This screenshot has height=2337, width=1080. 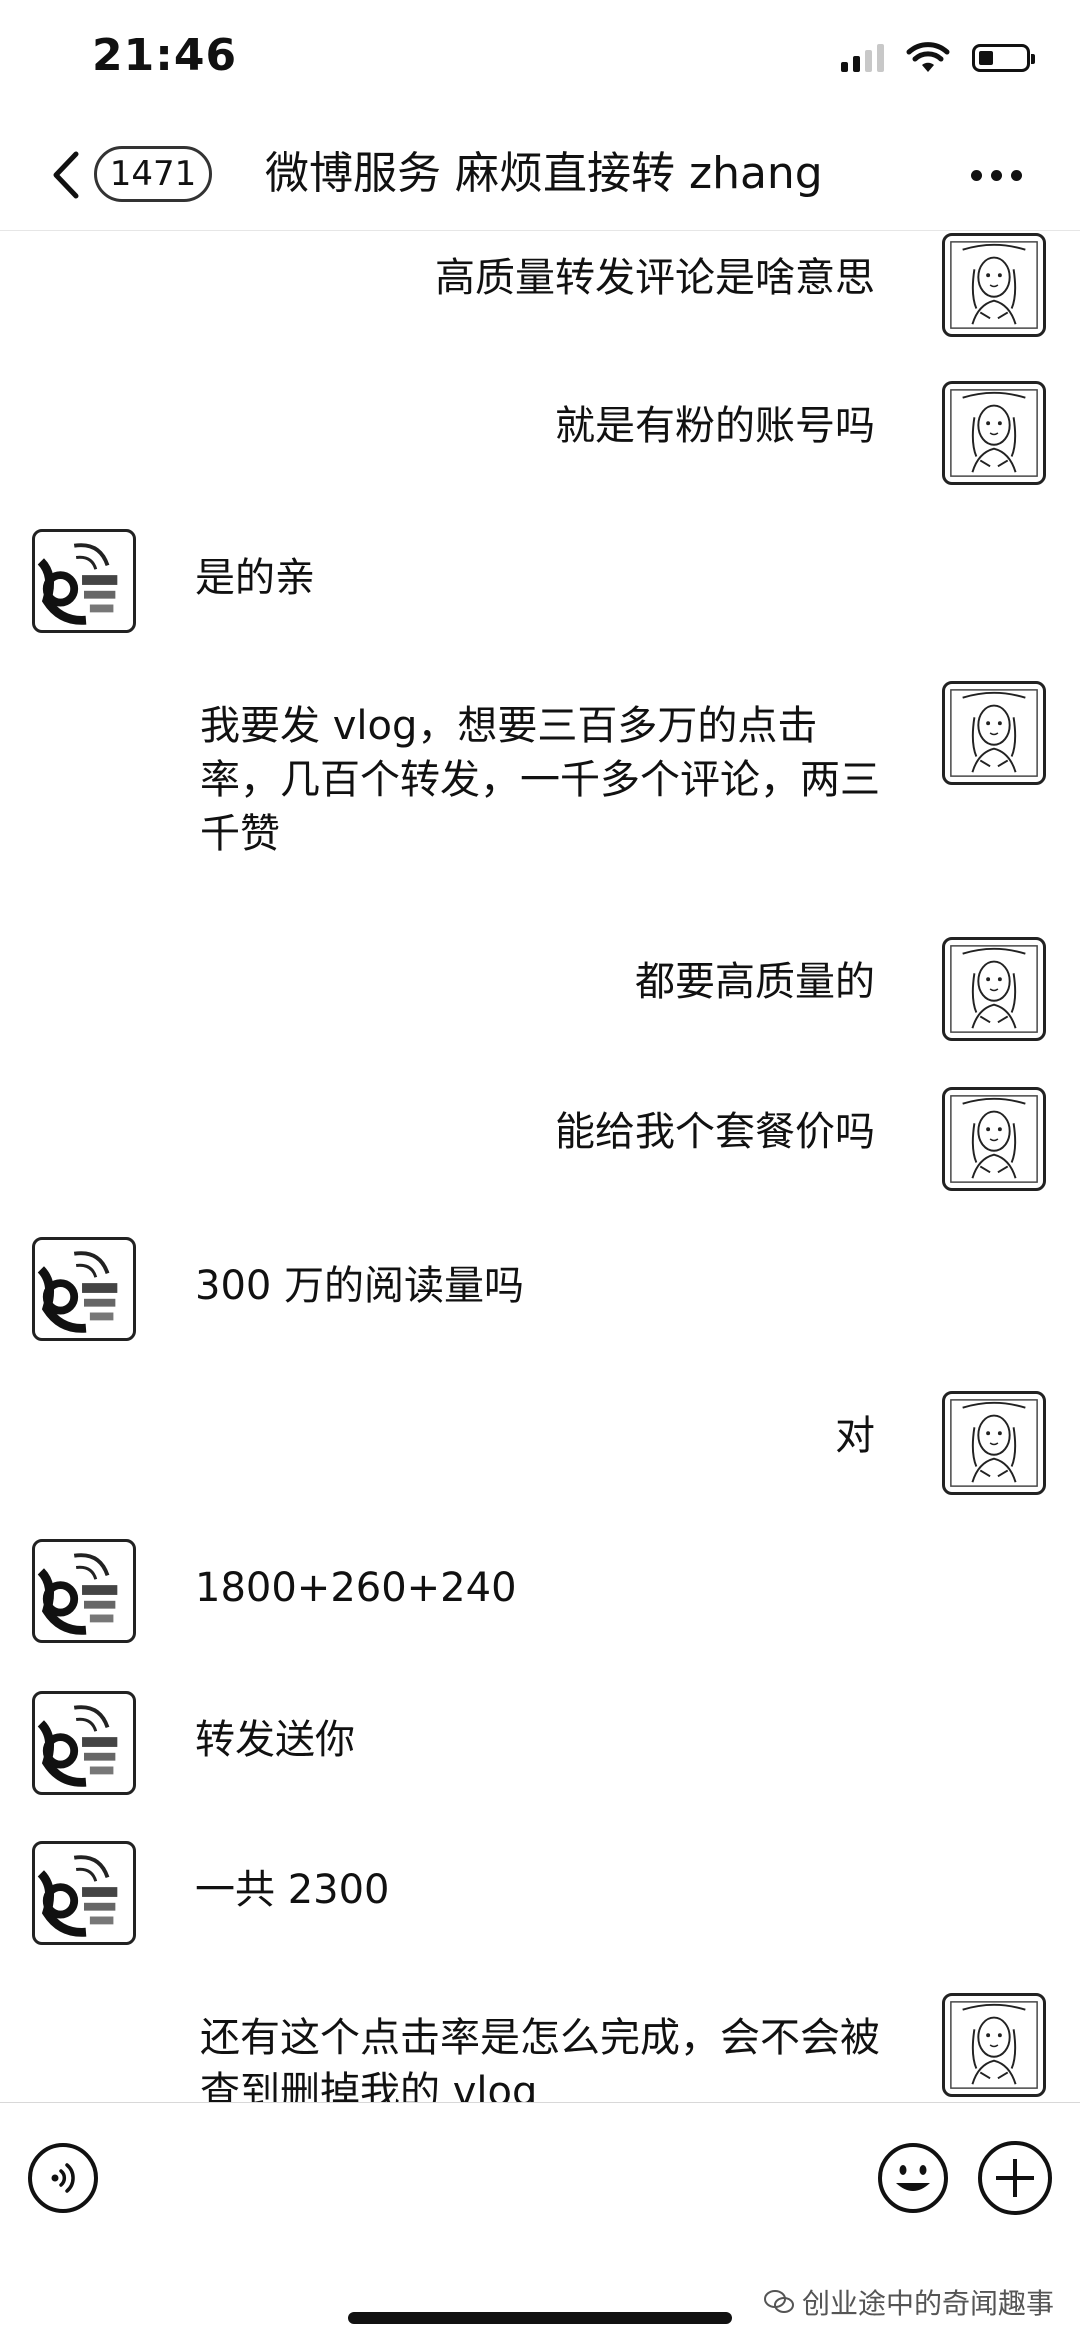 What do you see at coordinates (275, 1740) in the screenshot?
I see `message-text: 转发送你` at bounding box center [275, 1740].